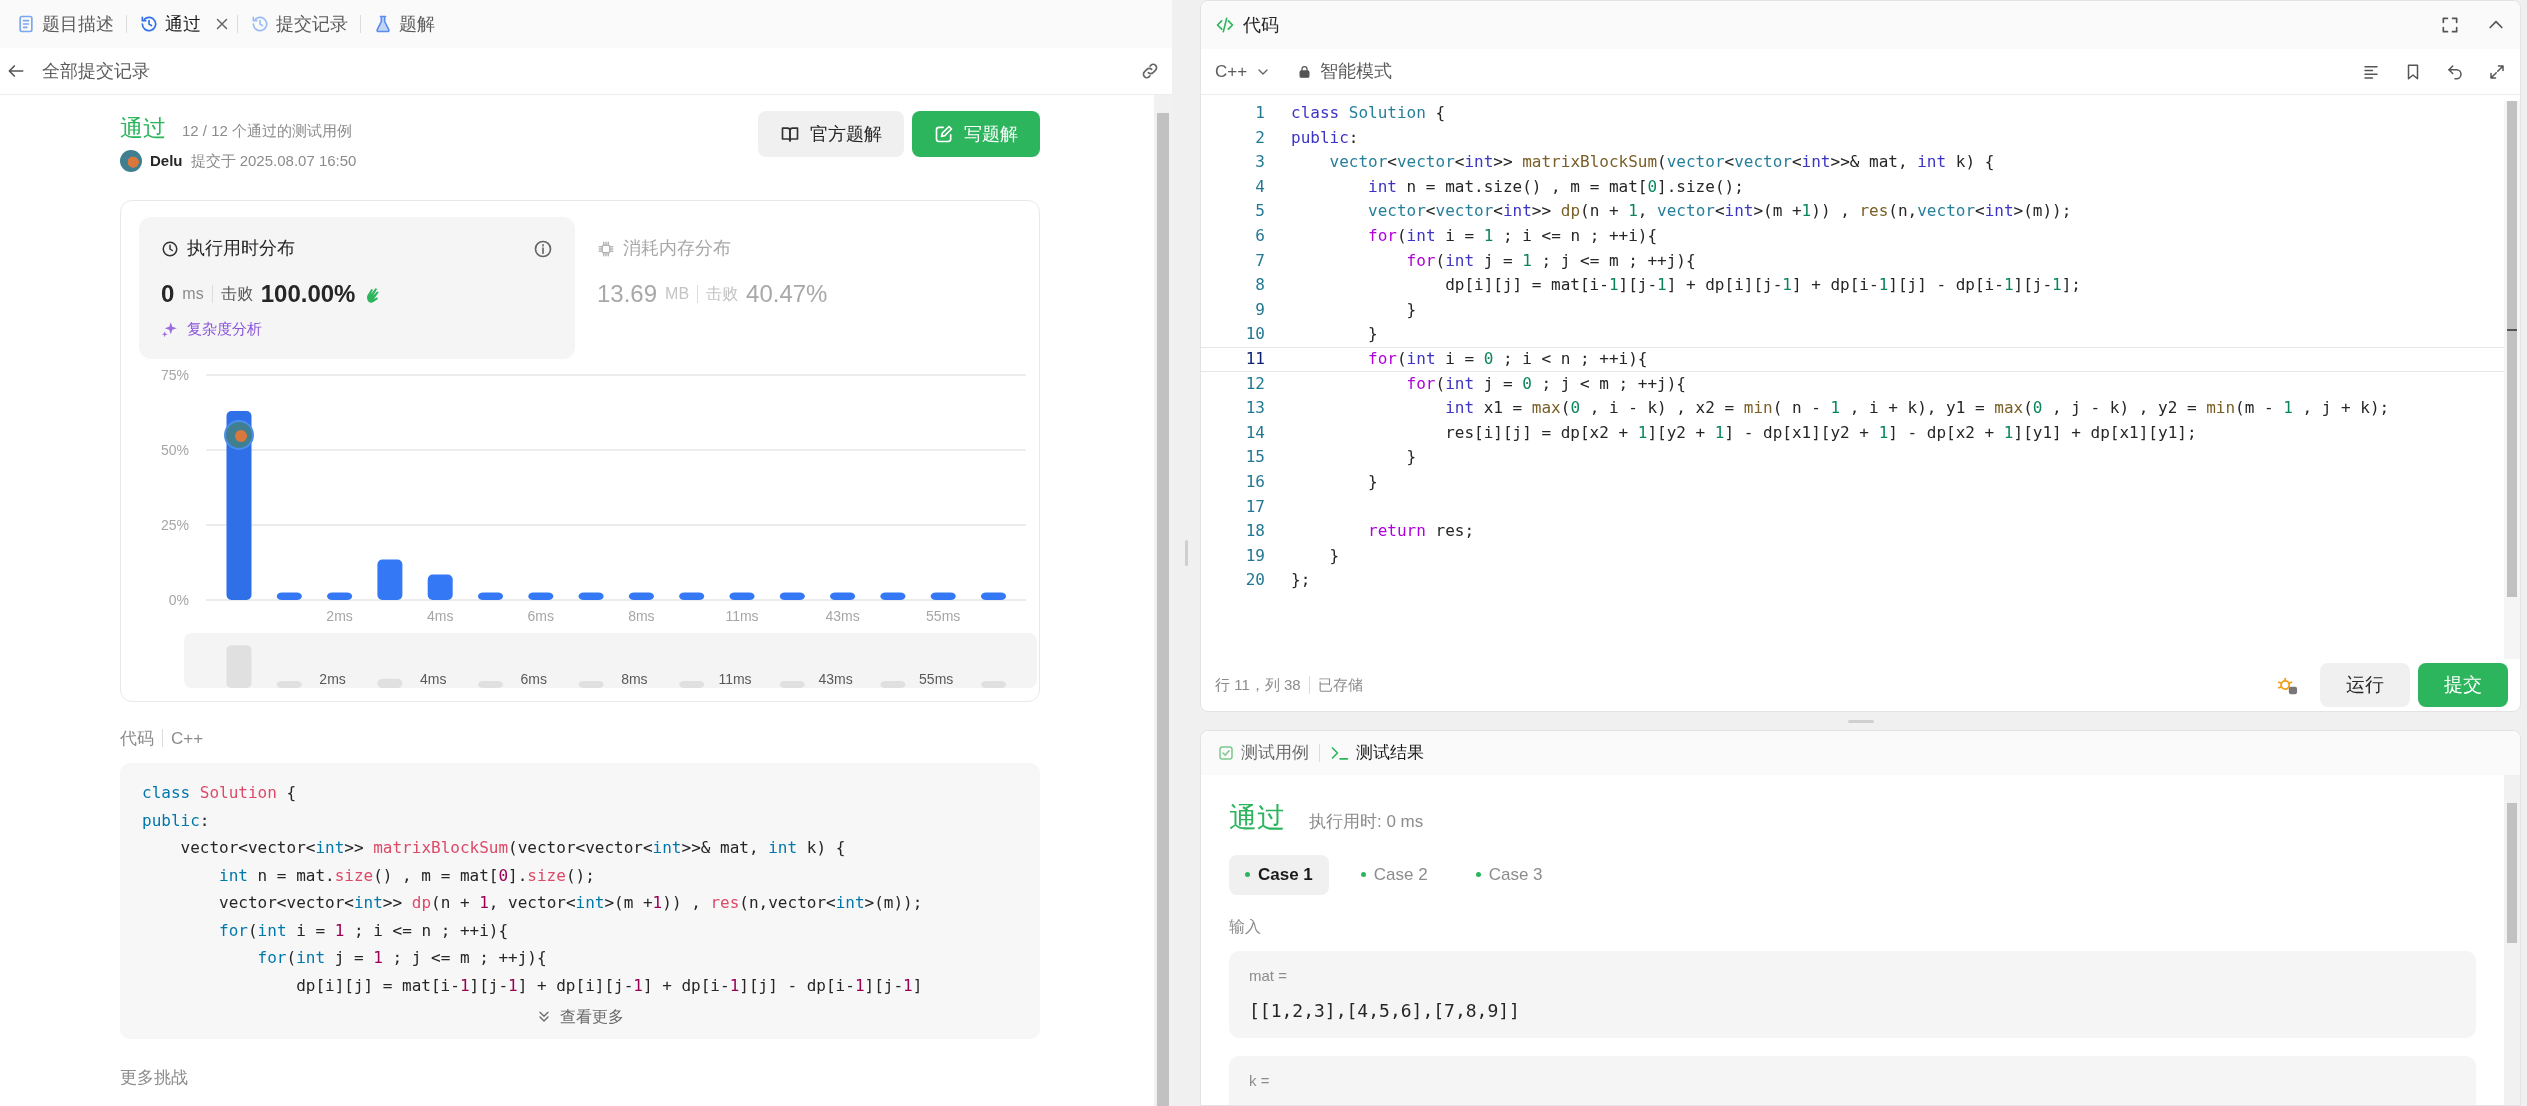  What do you see at coordinates (790, 134) in the screenshot?
I see `book-icon` at bounding box center [790, 134].